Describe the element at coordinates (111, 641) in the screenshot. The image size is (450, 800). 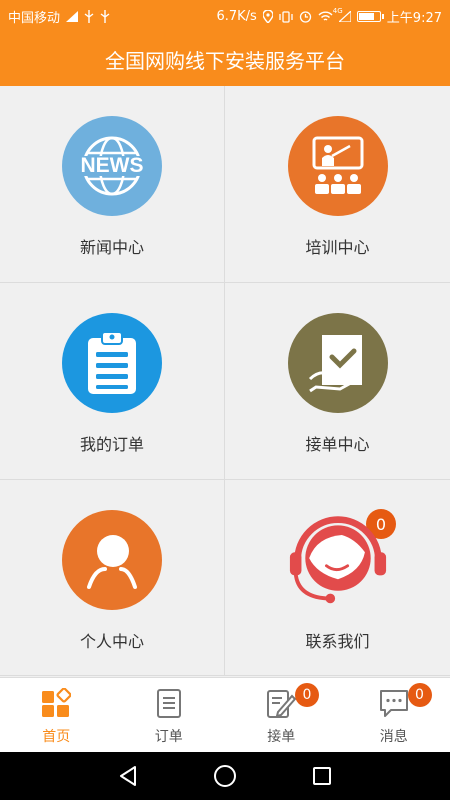
I see `grid-item-label: 个人中心` at that location.